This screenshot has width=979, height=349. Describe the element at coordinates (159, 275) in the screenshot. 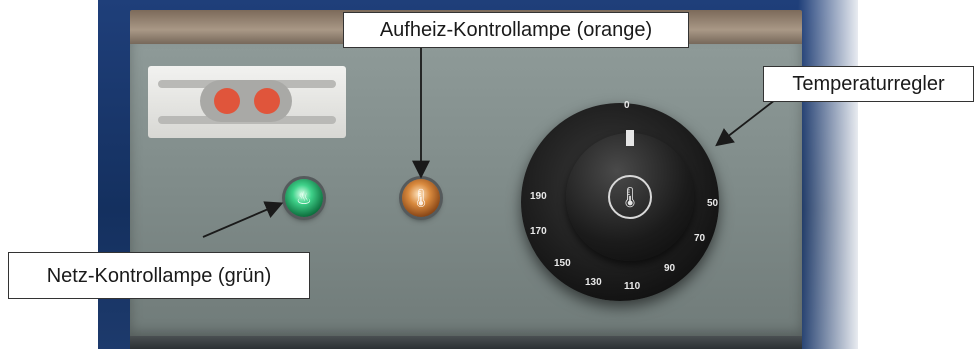

I see `callout-netz: Netz-Kontrollampe (grün)` at that location.